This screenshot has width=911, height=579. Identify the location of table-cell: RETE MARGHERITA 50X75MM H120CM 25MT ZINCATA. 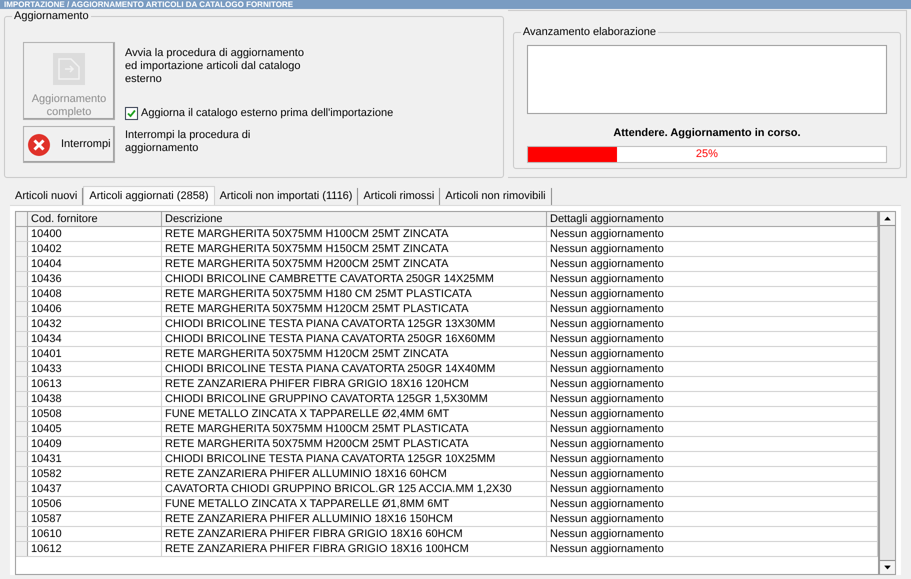
(354, 354).